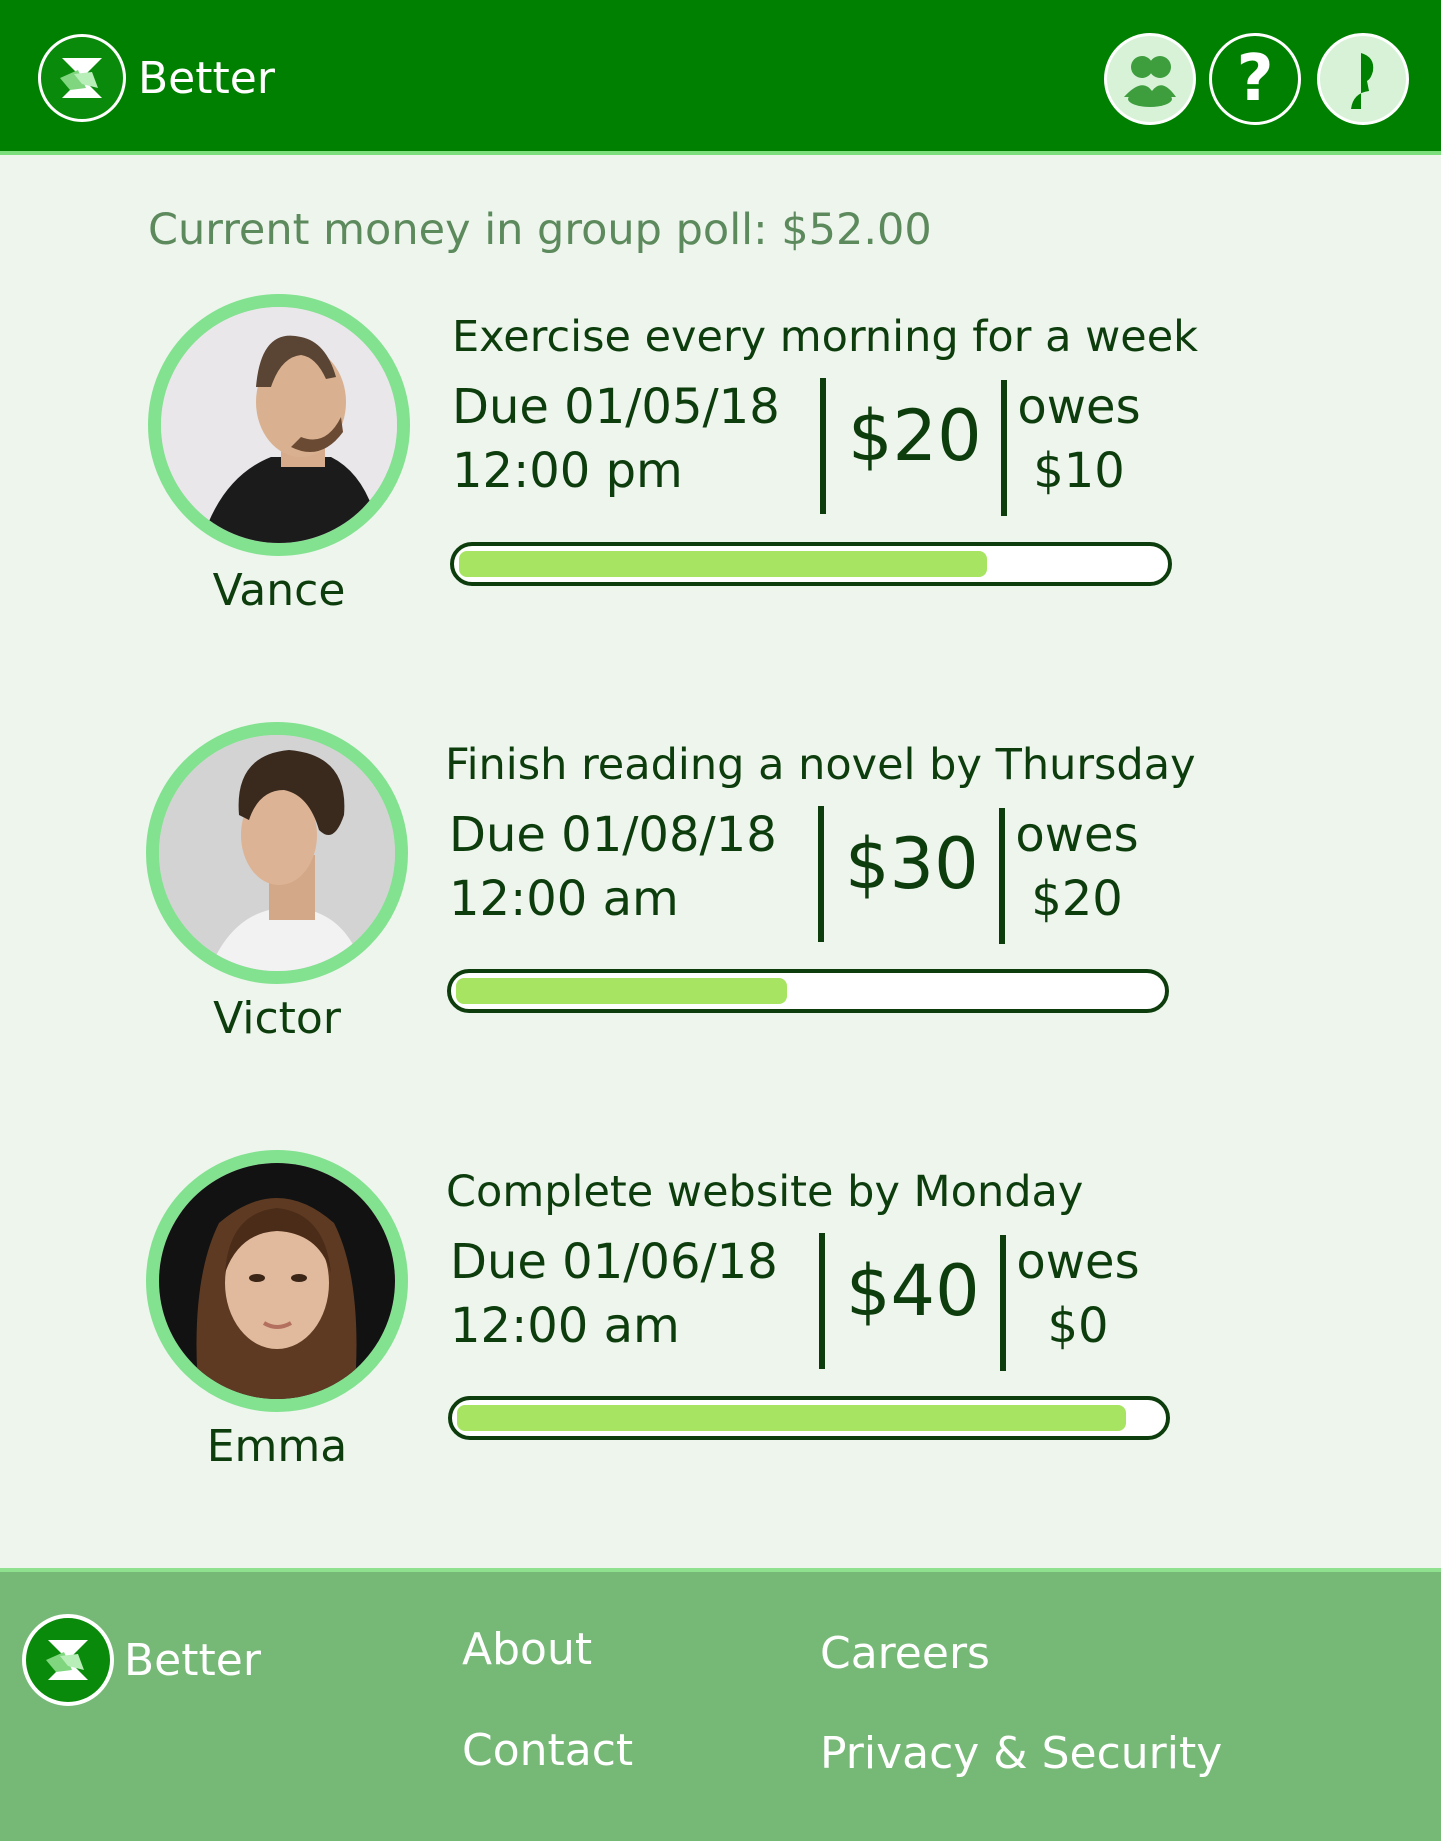 The height and width of the screenshot is (1841, 1441). Describe the element at coordinates (277, 1281) in the screenshot. I see `avatar-emma` at that location.